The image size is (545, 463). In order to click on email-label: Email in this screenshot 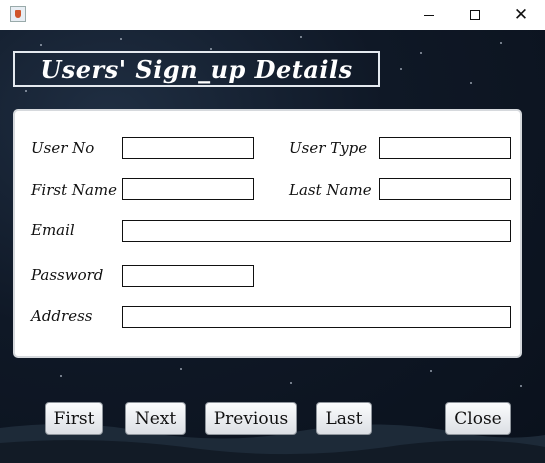, I will do `click(53, 230)`.